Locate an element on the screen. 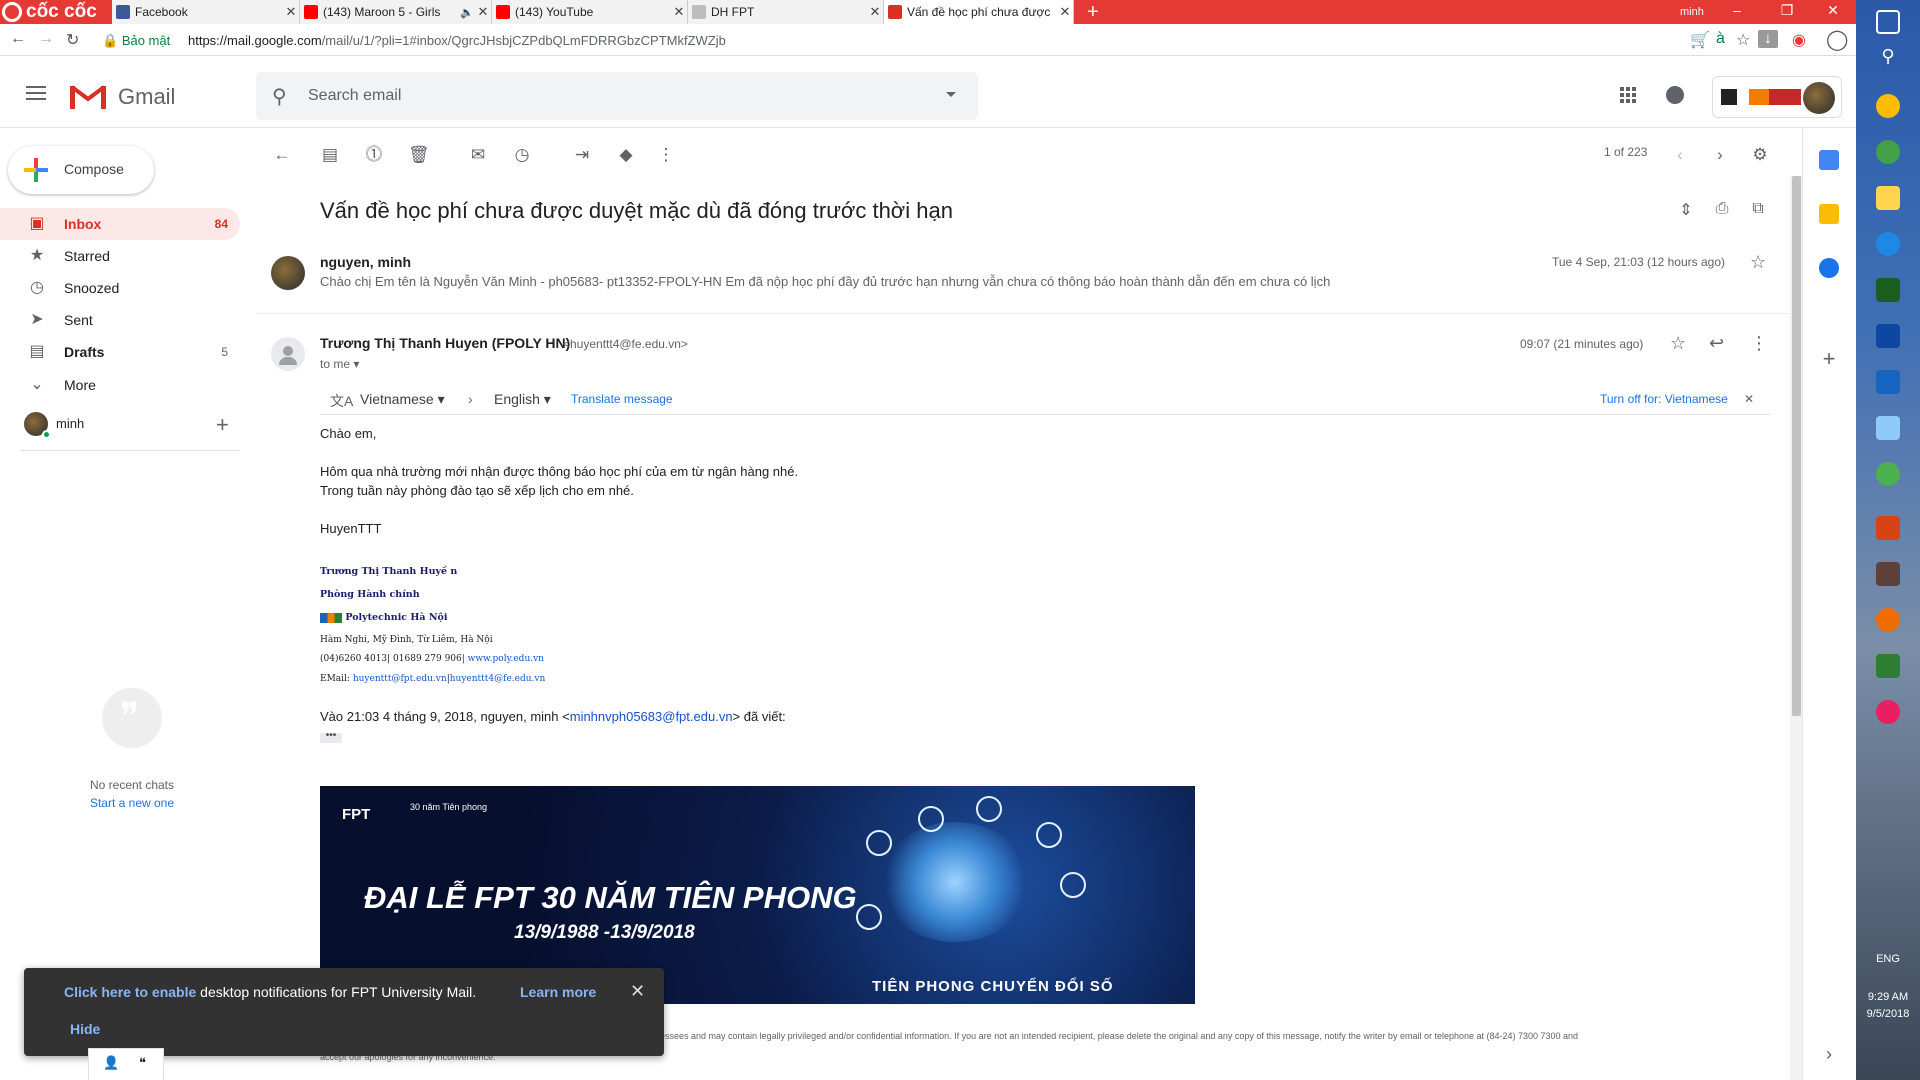  source-language-select: Vietnamese ▾ is located at coordinates (402, 399).